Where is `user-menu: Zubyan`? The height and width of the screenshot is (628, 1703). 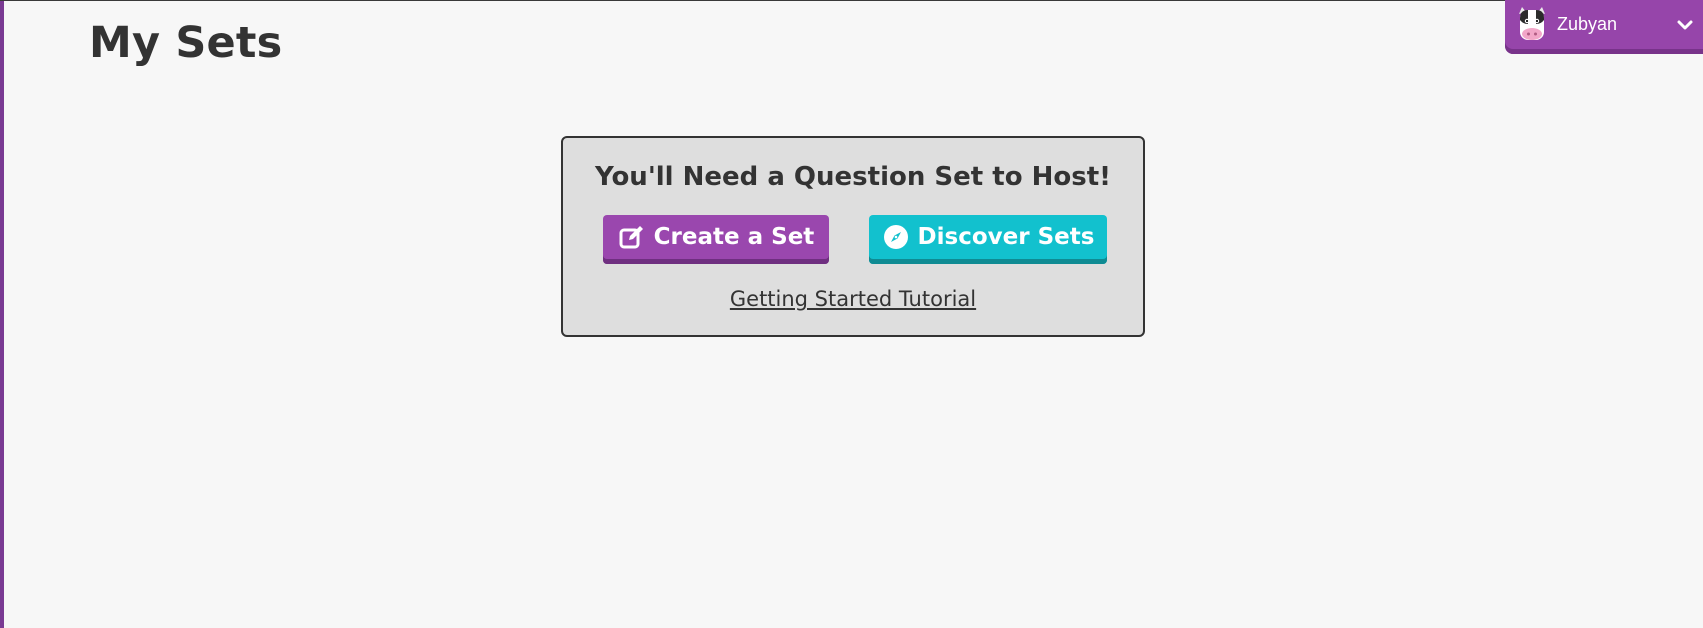 user-menu: Zubyan is located at coordinates (1604, 27).